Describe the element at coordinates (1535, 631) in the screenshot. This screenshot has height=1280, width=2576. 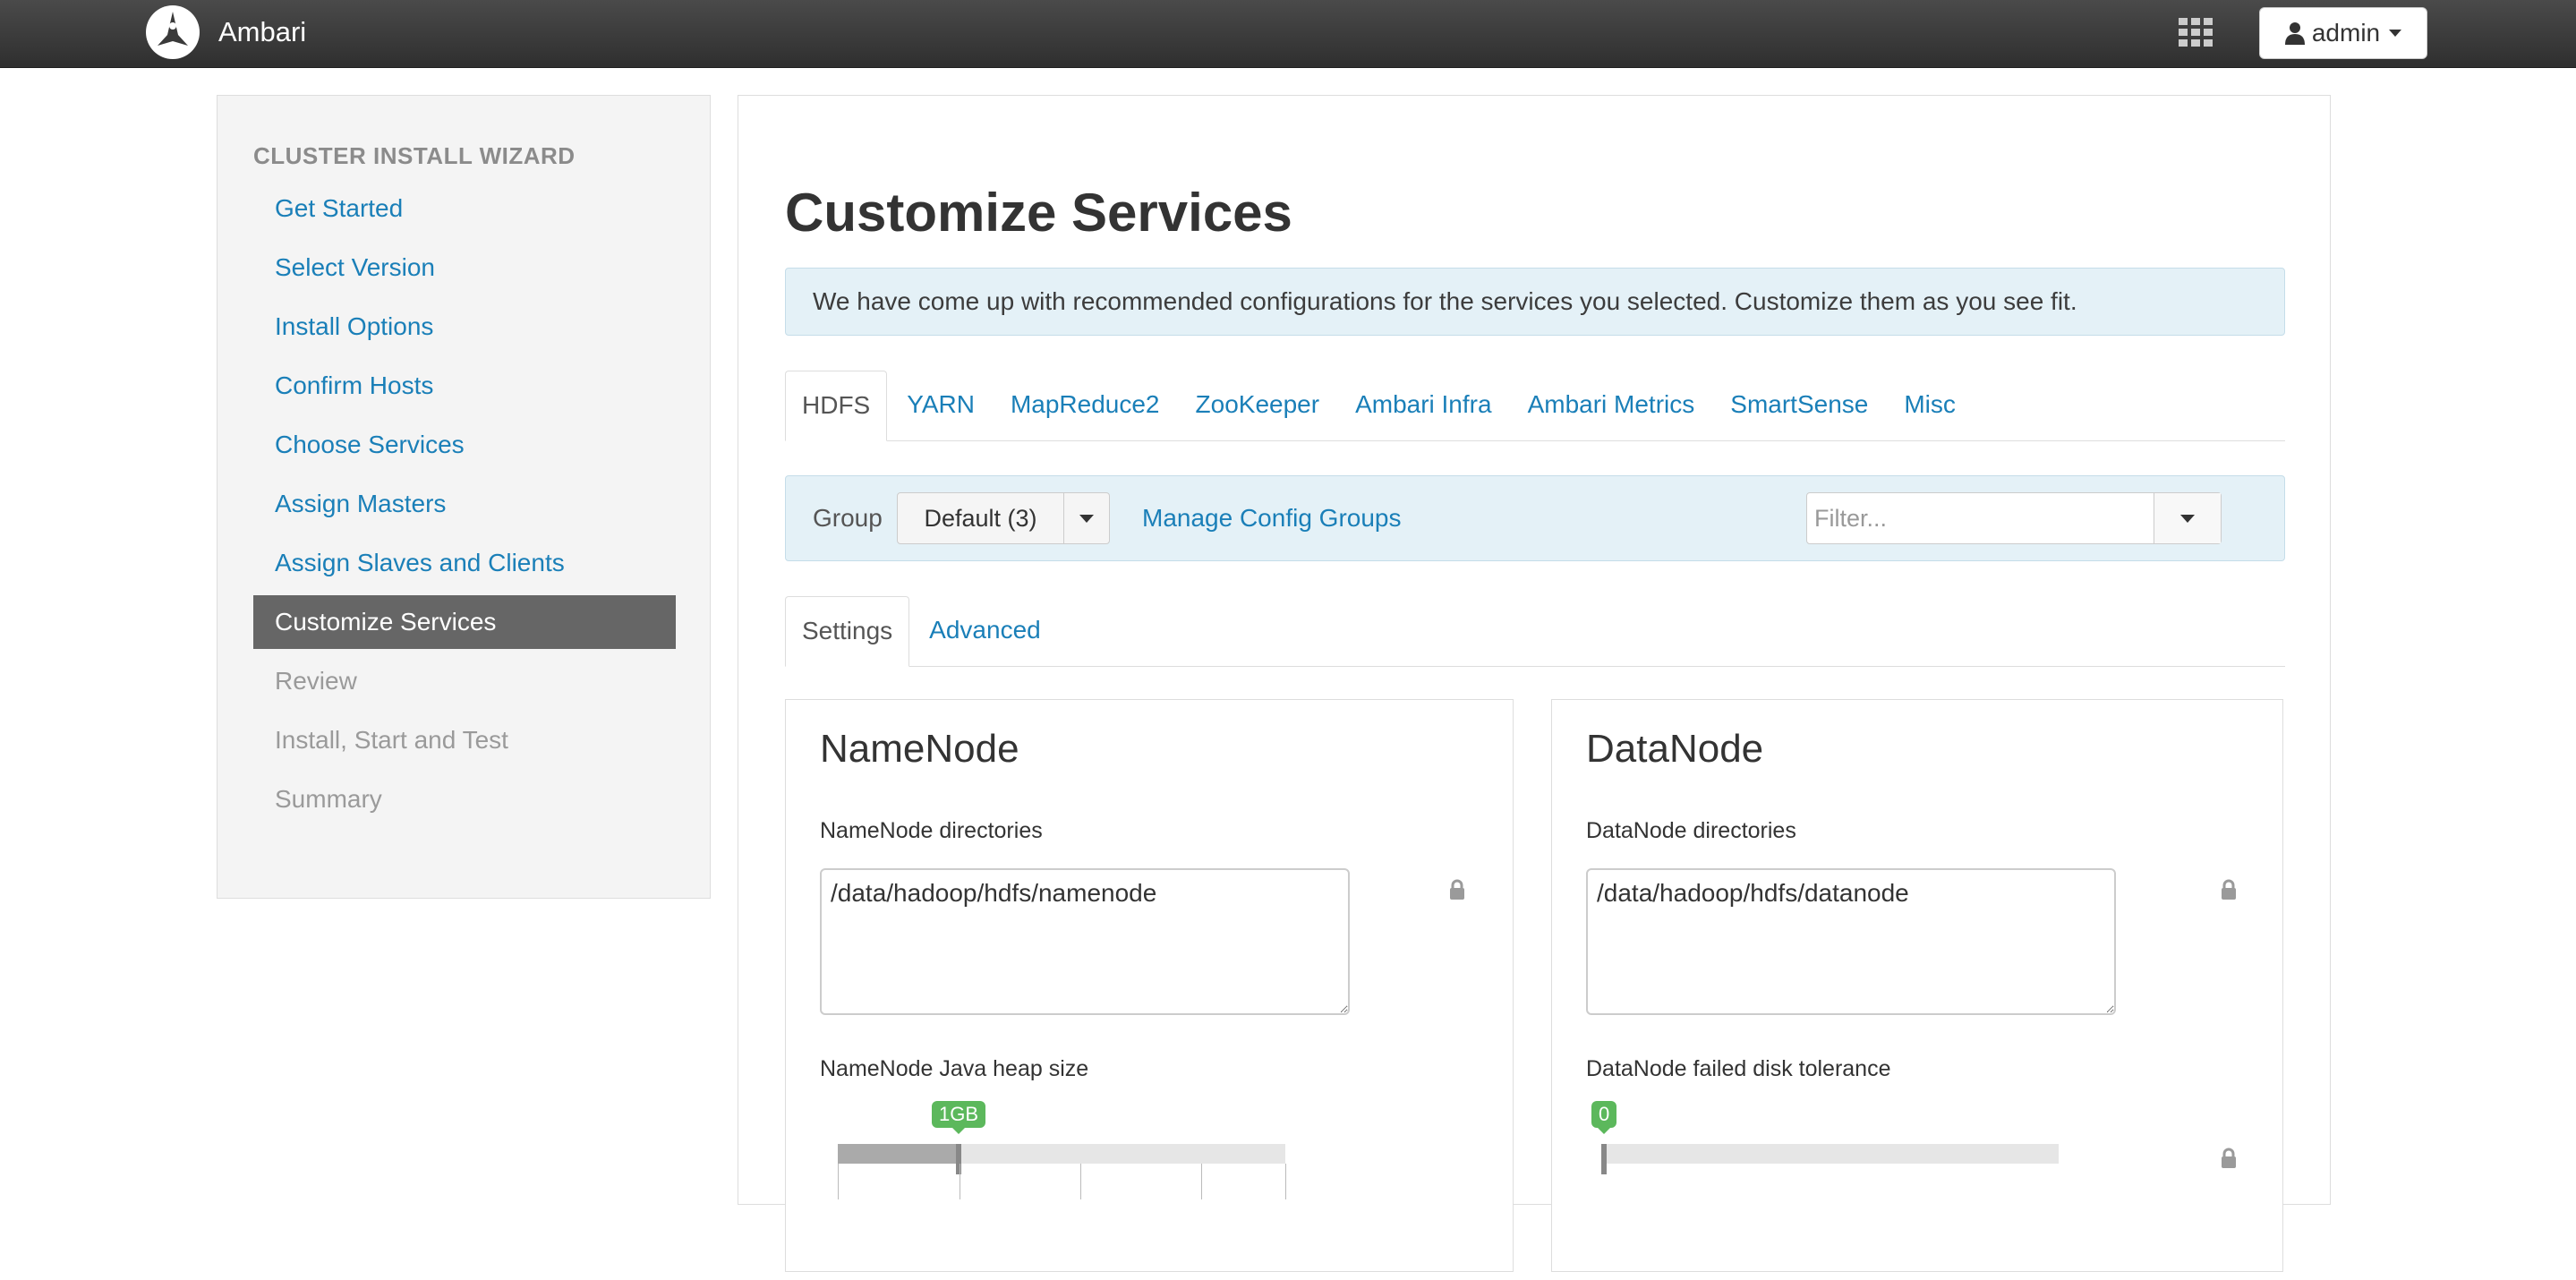
I see `config-sub-tabs: Settings Advanced` at that location.